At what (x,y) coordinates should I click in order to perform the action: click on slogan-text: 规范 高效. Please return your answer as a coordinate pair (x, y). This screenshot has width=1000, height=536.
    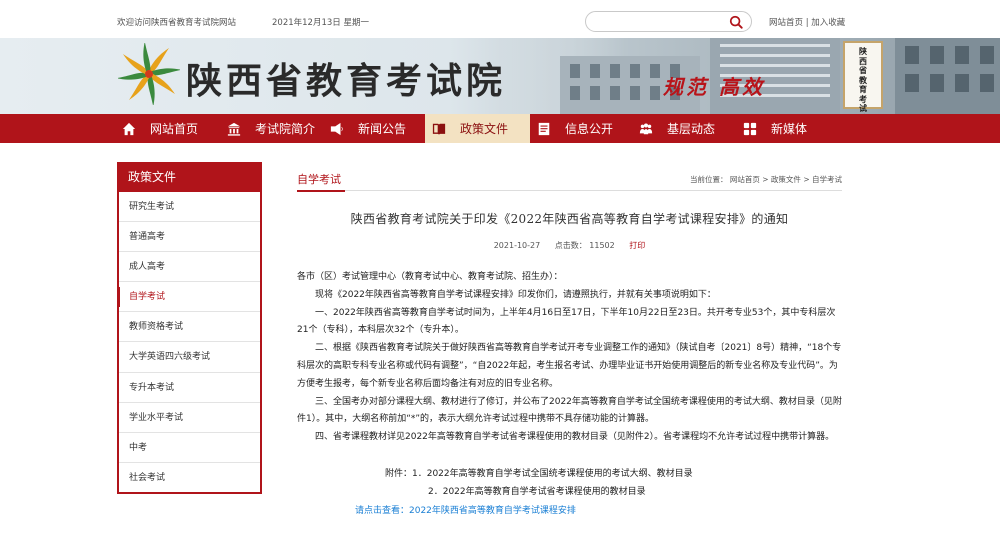
    Looking at the image, I should click on (714, 87).